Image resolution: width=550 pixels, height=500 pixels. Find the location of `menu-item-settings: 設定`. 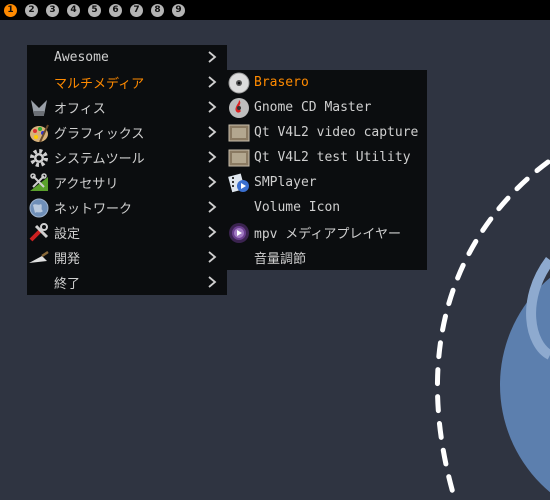

menu-item-settings: 設定 is located at coordinates (127, 232).